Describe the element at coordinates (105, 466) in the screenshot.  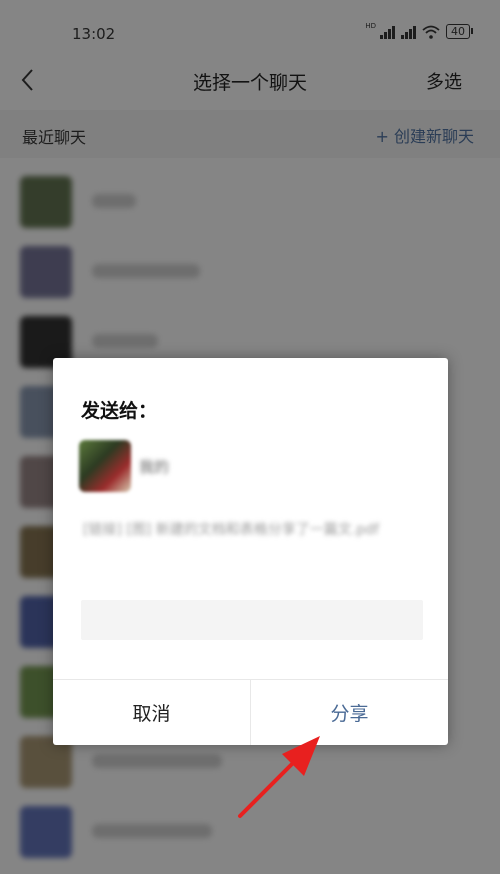
I see `avatar` at that location.